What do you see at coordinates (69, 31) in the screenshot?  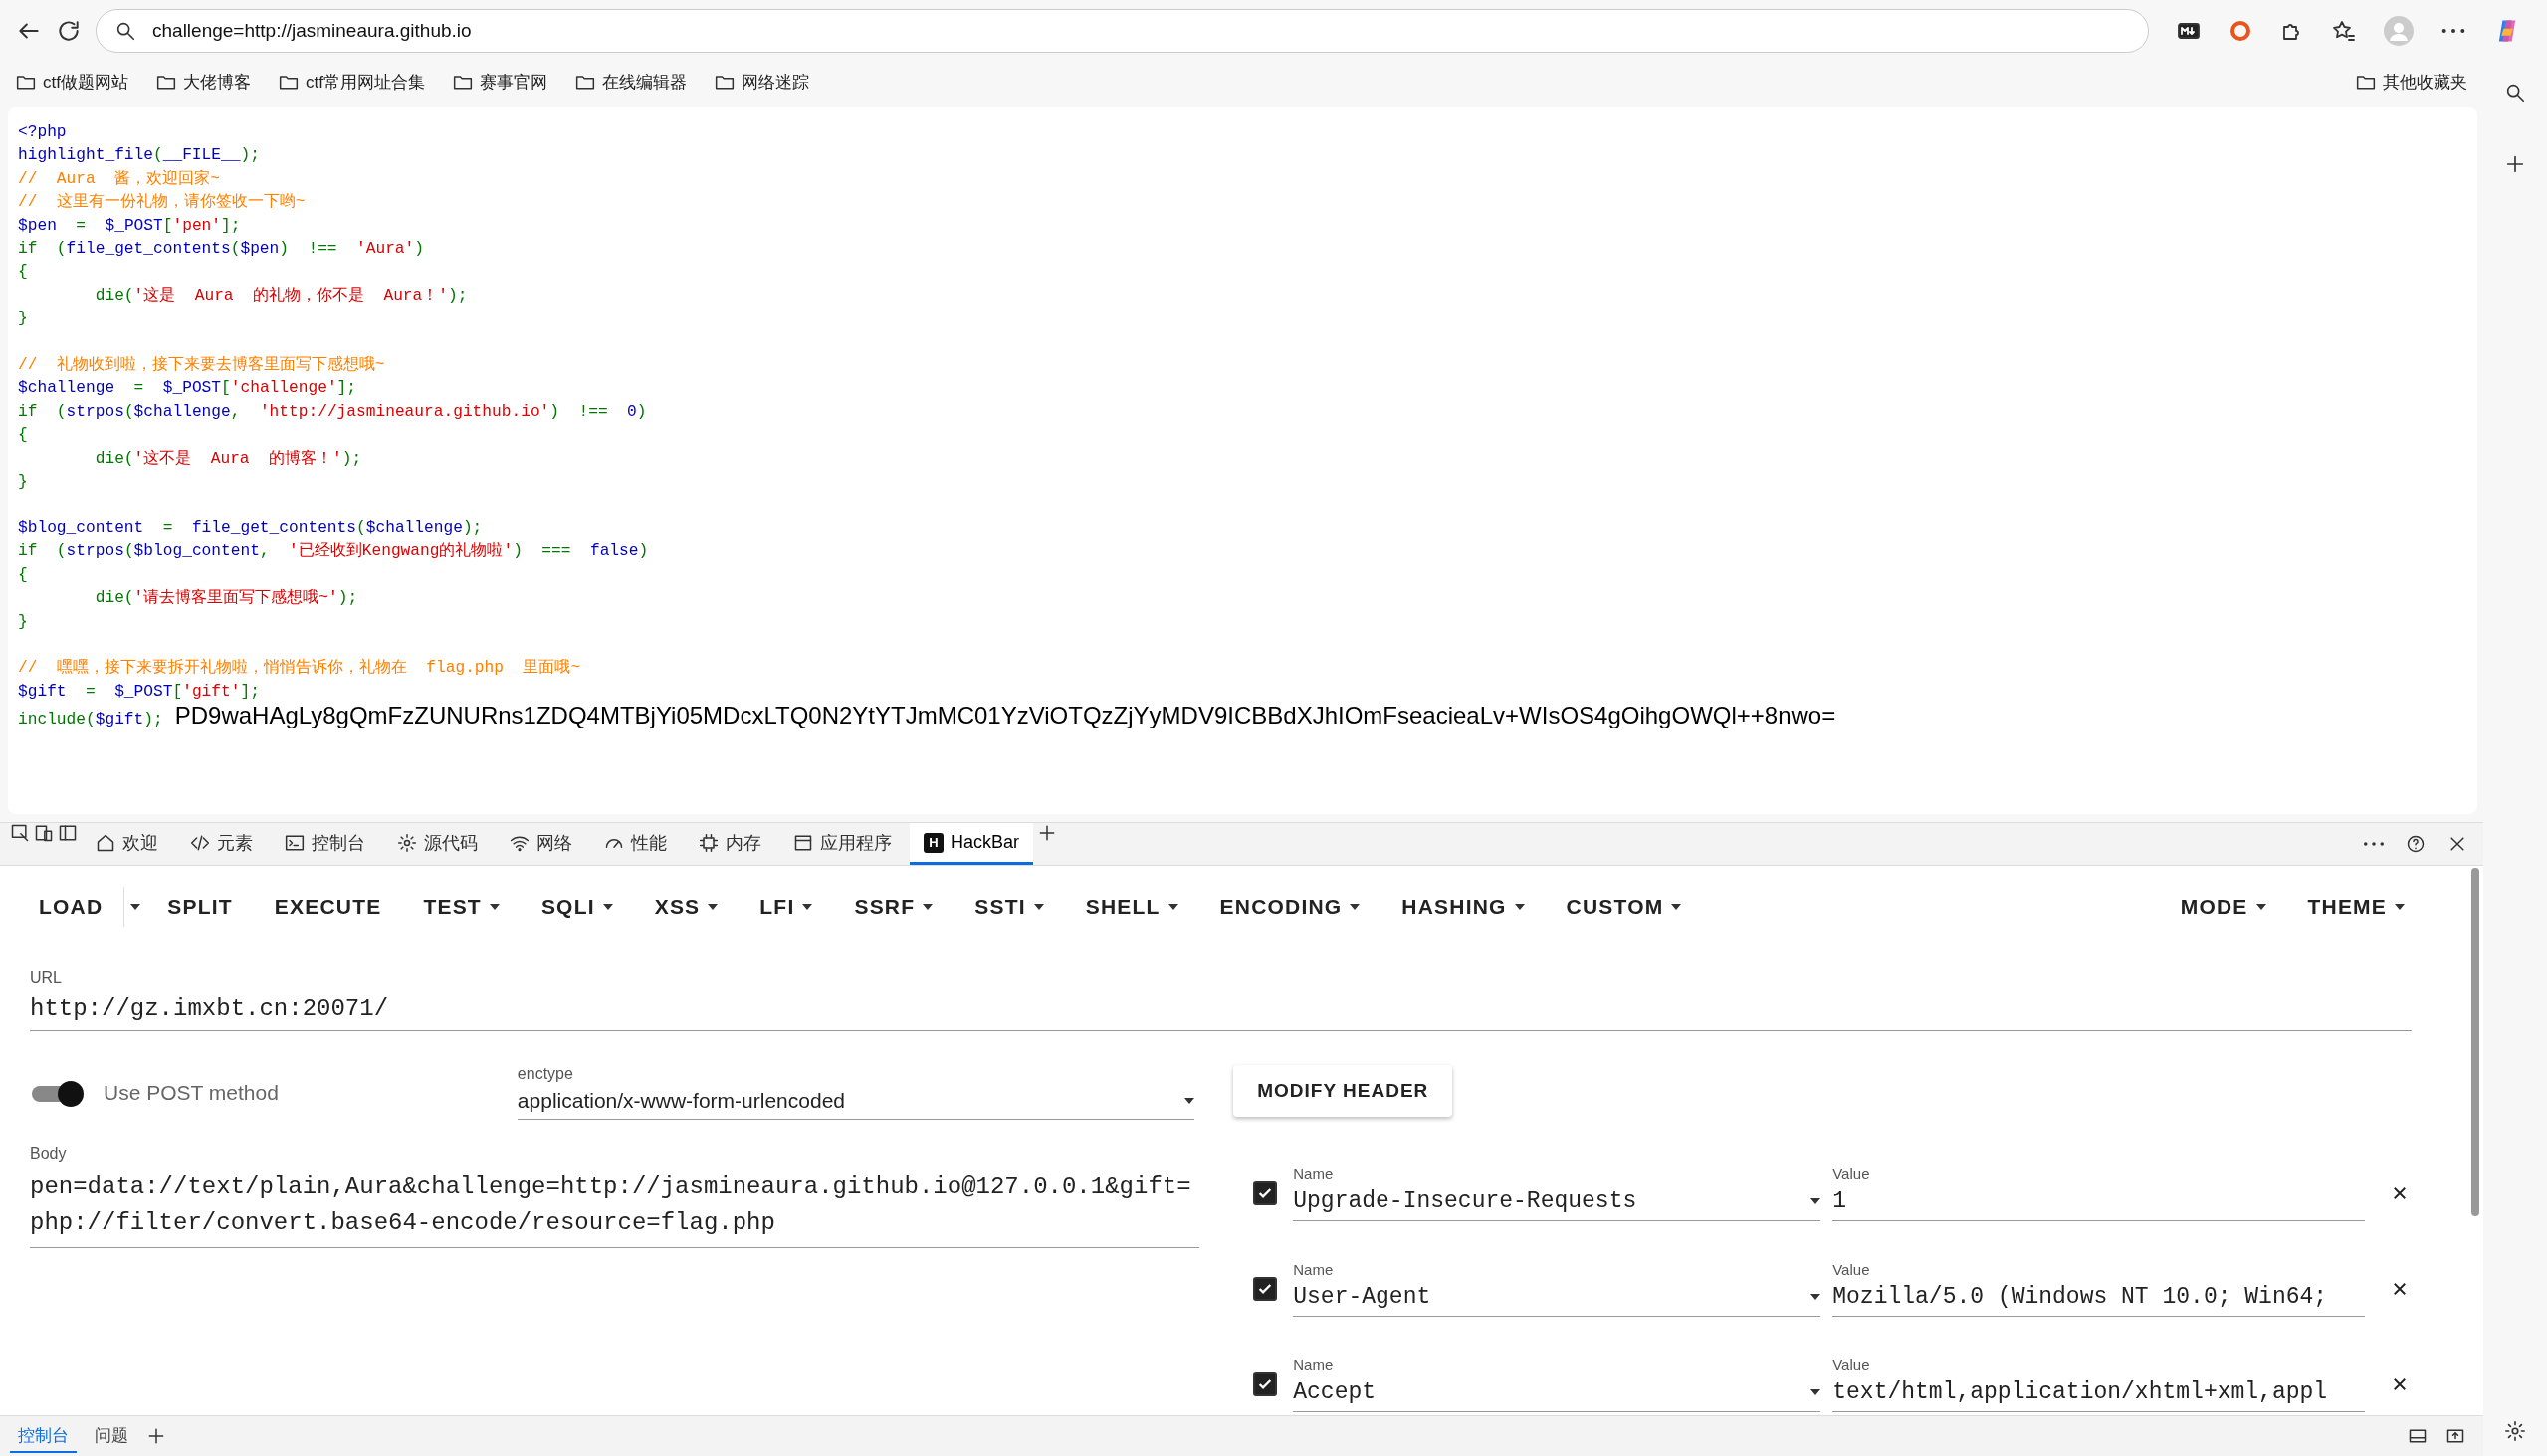 I see `reload-icon` at bounding box center [69, 31].